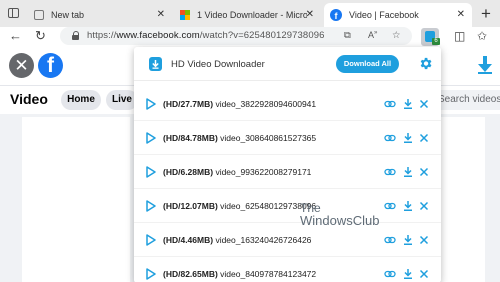  What do you see at coordinates (188, 172) in the screenshot?
I see `video-quality: (HD/6.28MB)` at bounding box center [188, 172].